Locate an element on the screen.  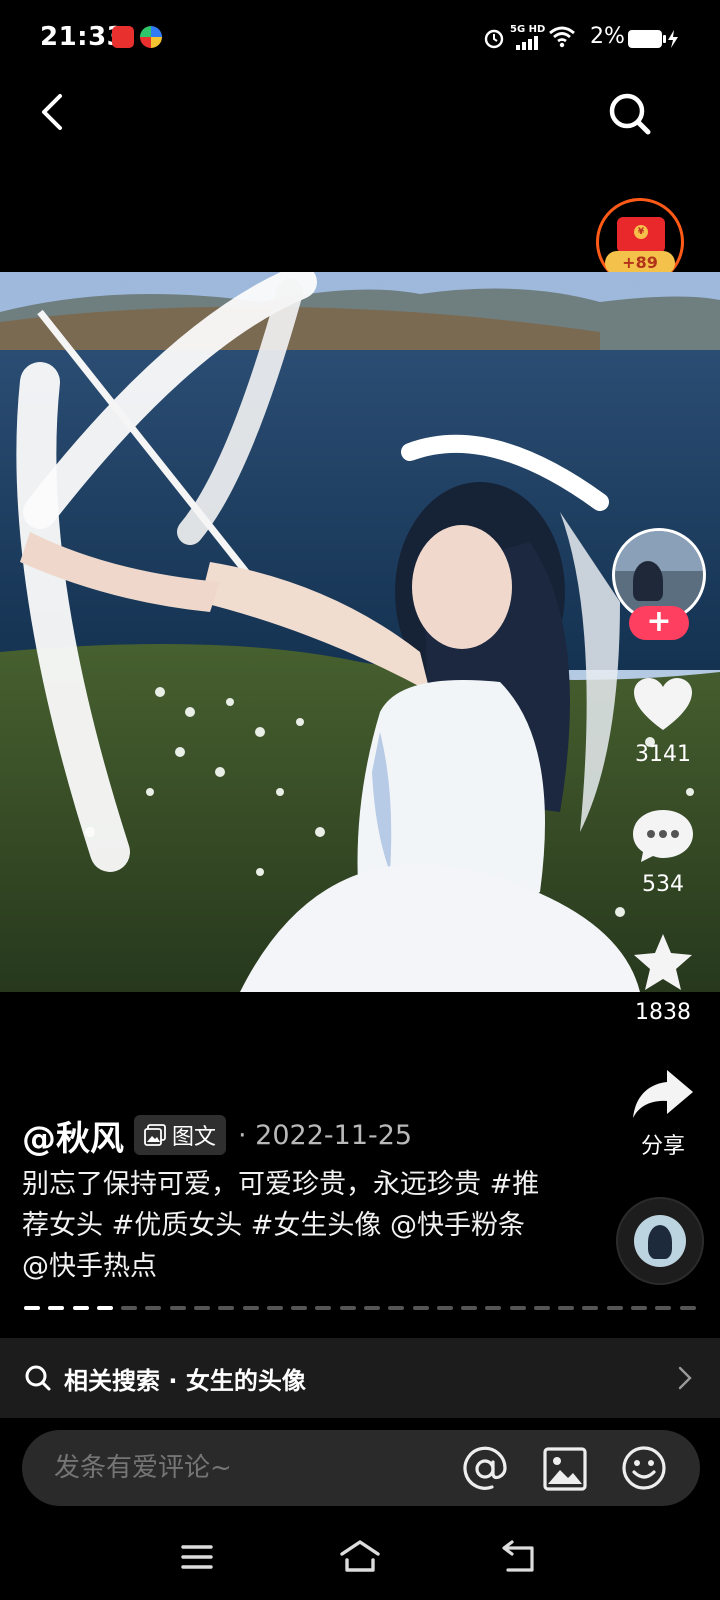
search-button is located at coordinates (630, 114).